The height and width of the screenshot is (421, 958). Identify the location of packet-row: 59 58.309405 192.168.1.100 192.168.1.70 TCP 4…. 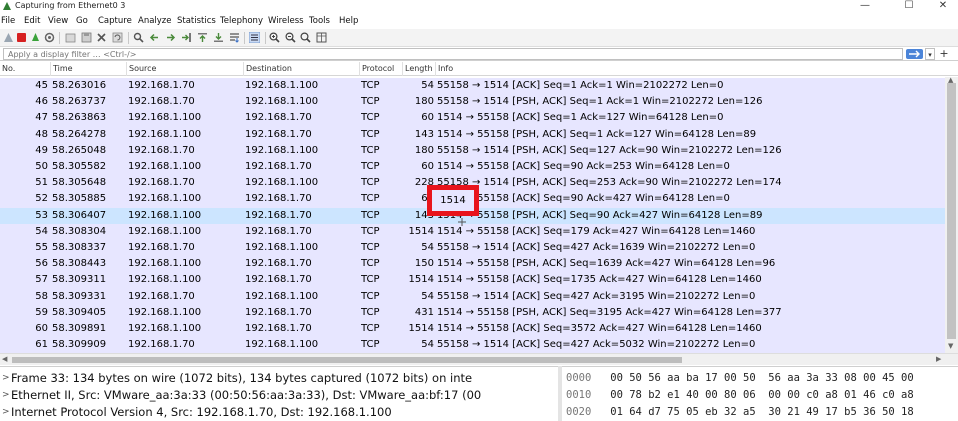
(472, 312).